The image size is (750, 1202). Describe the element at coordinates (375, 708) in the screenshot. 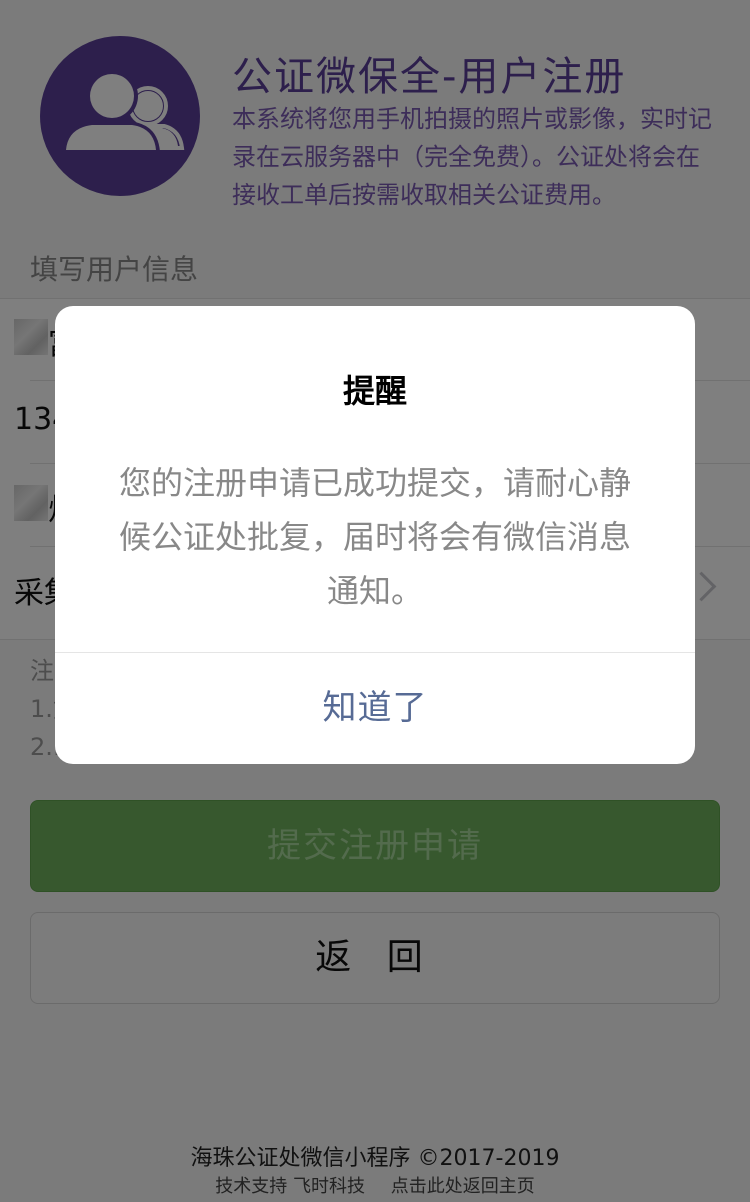

I see `modal-confirm-button: 知道了` at that location.